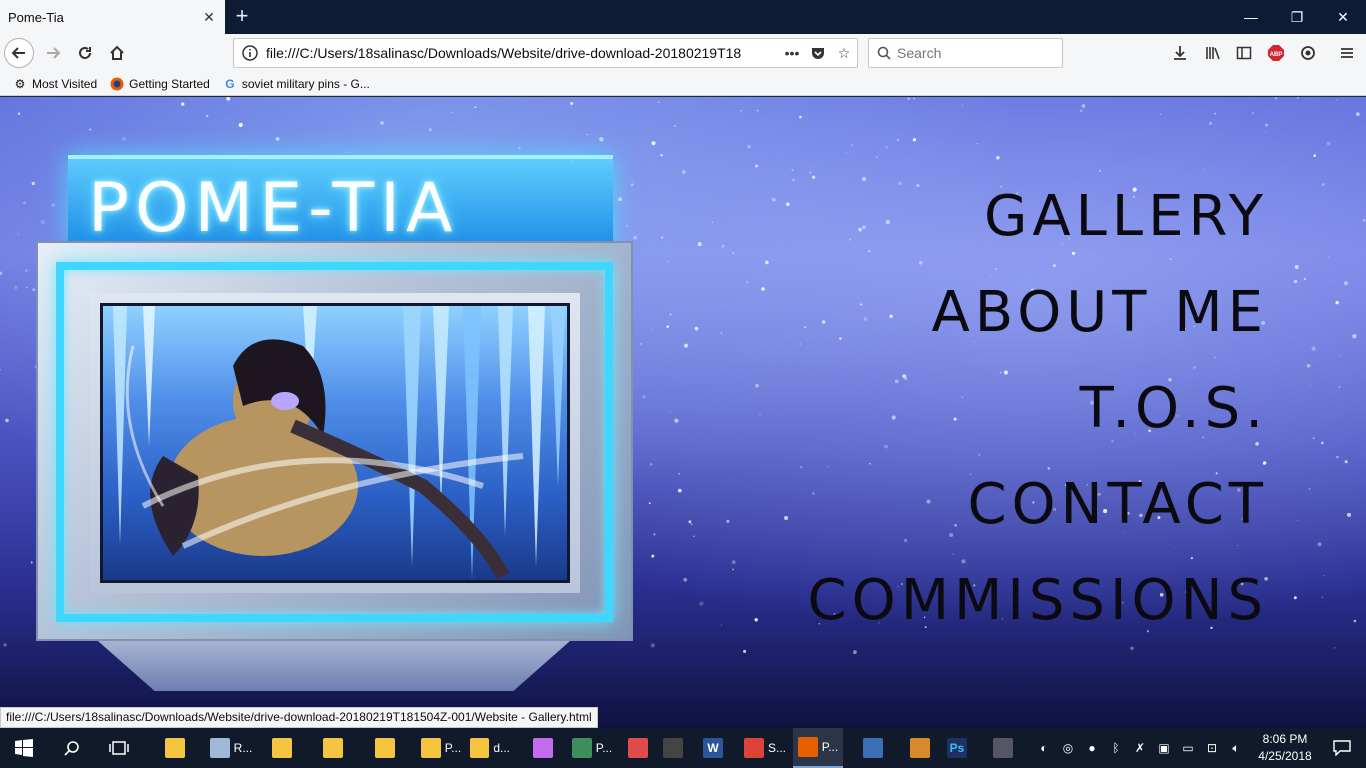  Describe the element at coordinates (1164, 748) in the screenshot. I see `tray-window-icon: ▣` at that location.